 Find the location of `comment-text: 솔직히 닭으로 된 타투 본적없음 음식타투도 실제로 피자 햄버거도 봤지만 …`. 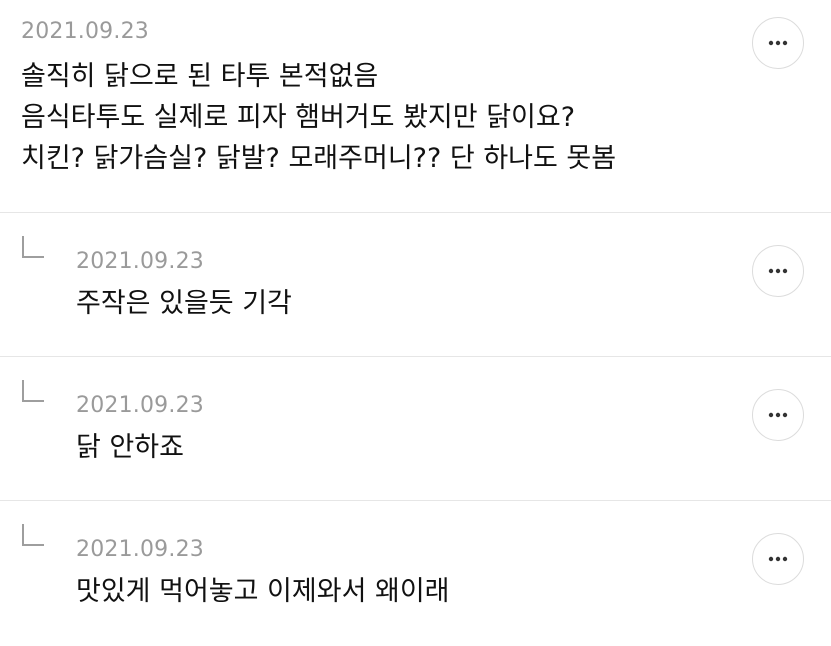

comment-text: 솔직히 닭으로 된 타투 본적없음 음식타투도 실제로 피자 햄버거도 봤지만 … is located at coordinates (318, 117).